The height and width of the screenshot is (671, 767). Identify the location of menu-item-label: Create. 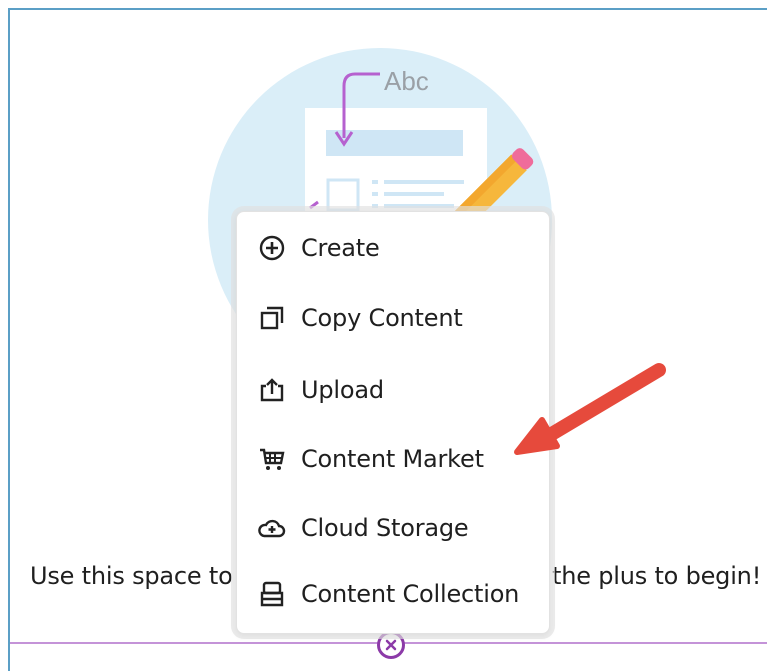
(340, 248).